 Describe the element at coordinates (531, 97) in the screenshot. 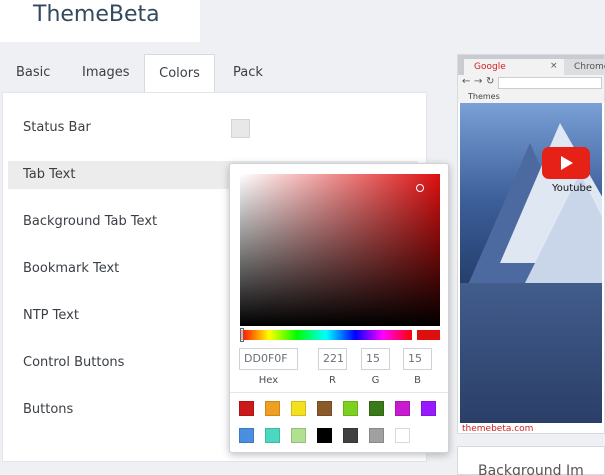

I see `bookmarks-bar: Themes` at that location.